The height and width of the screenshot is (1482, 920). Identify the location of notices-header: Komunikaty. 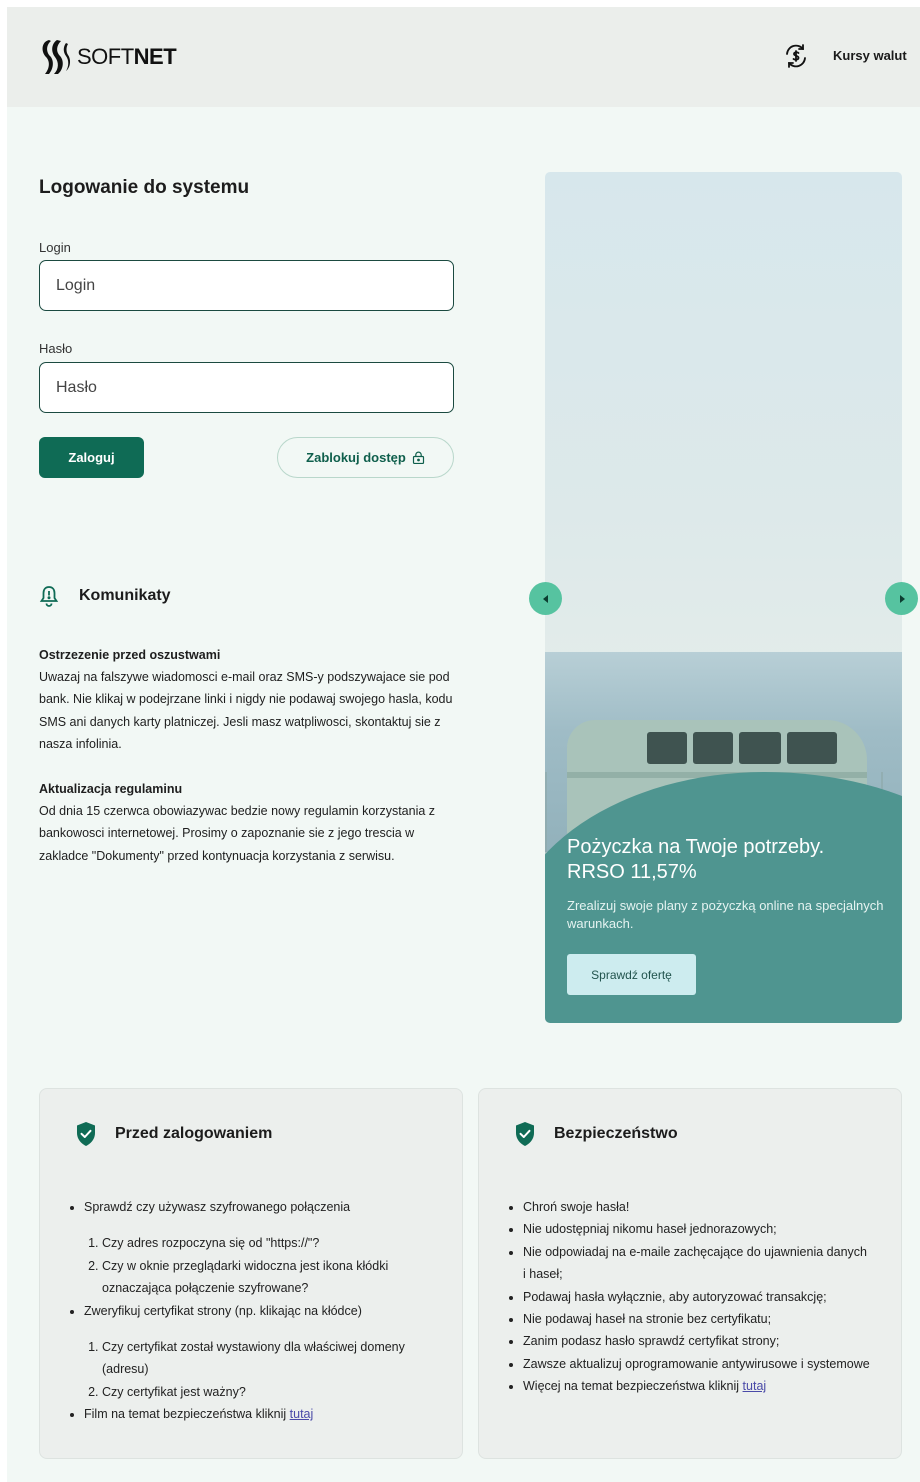
(105, 596).